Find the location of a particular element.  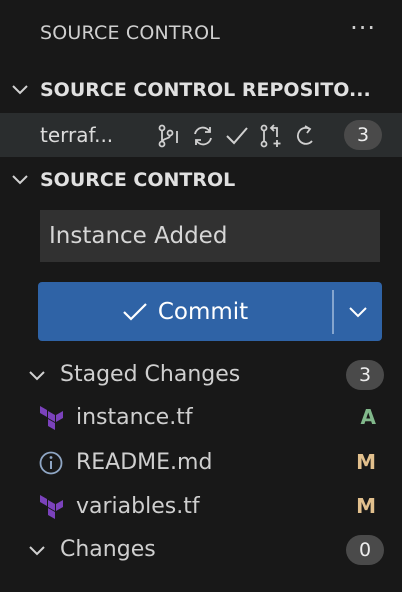

source-control-section-header: SOURCE CONTROL is located at coordinates (201, 180).